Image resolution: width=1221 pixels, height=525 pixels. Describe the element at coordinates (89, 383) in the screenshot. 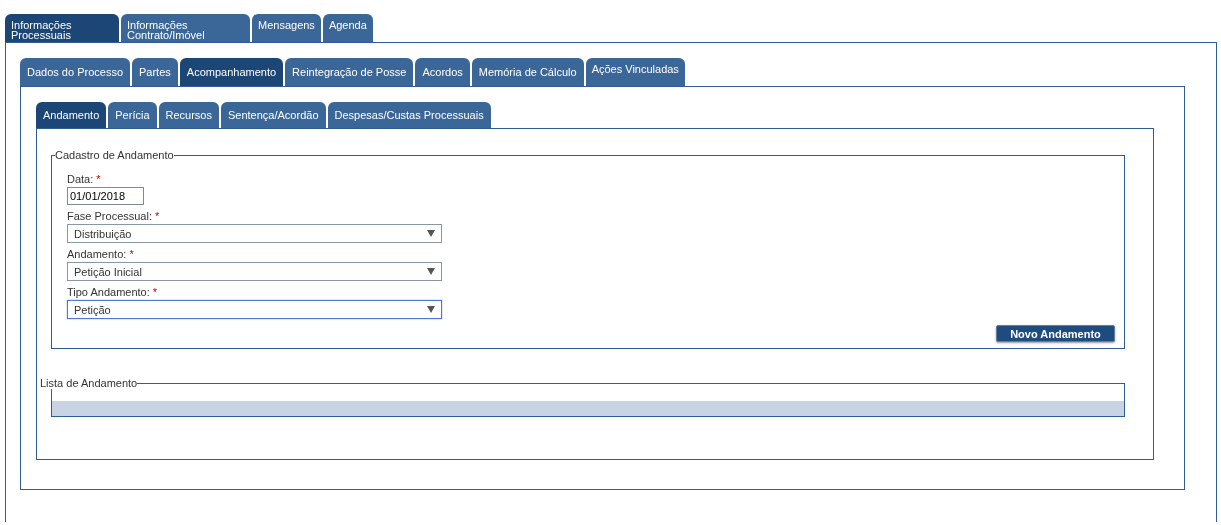

I see `group-title: Lista de Andamento` at that location.